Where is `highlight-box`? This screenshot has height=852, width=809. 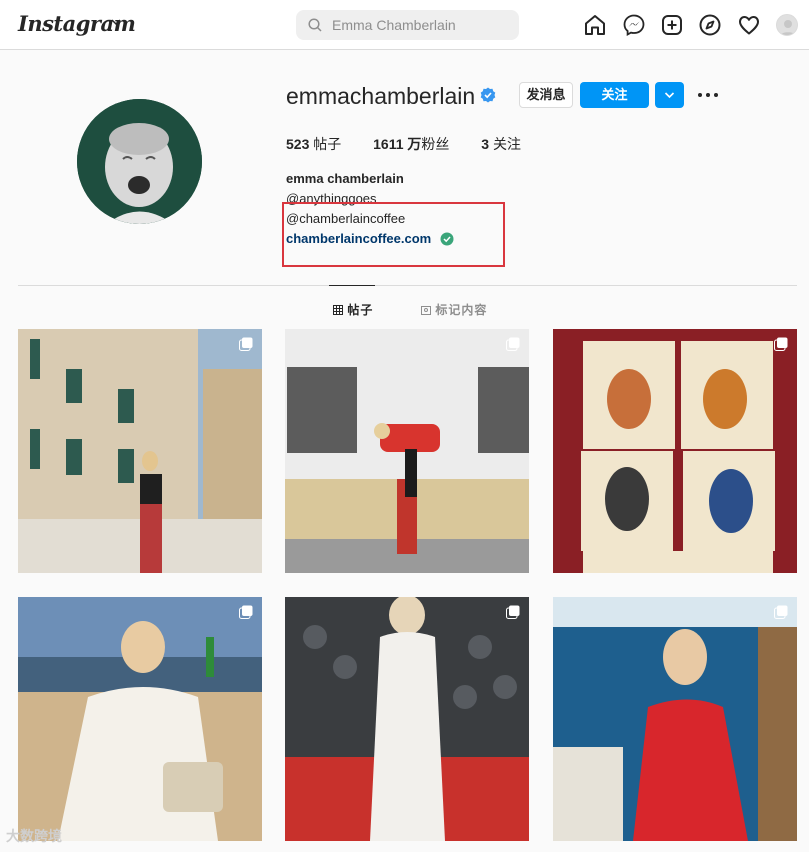 highlight-box is located at coordinates (393, 234).